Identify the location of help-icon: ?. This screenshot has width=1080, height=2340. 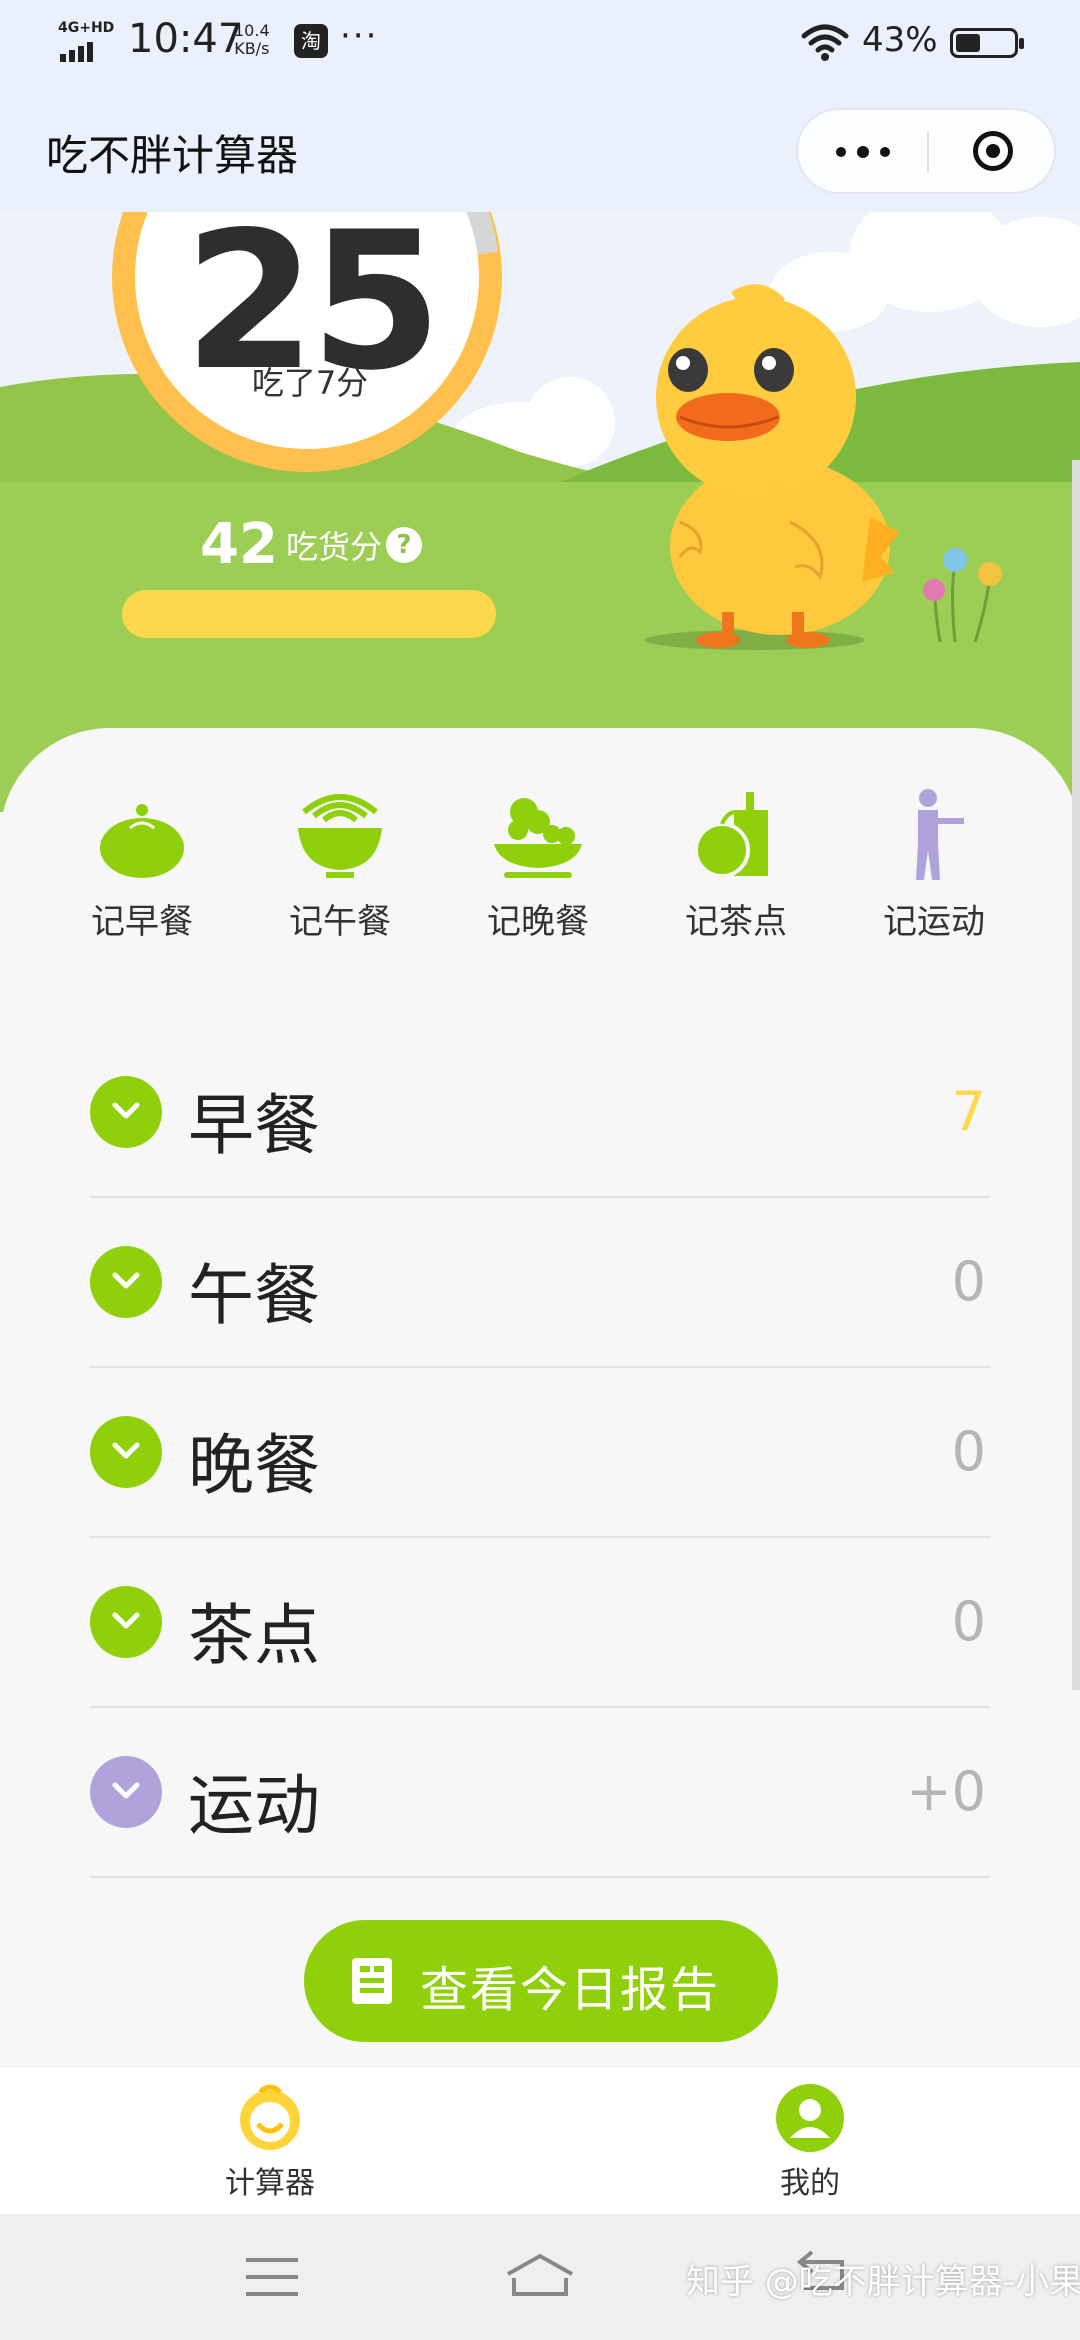
(403, 544).